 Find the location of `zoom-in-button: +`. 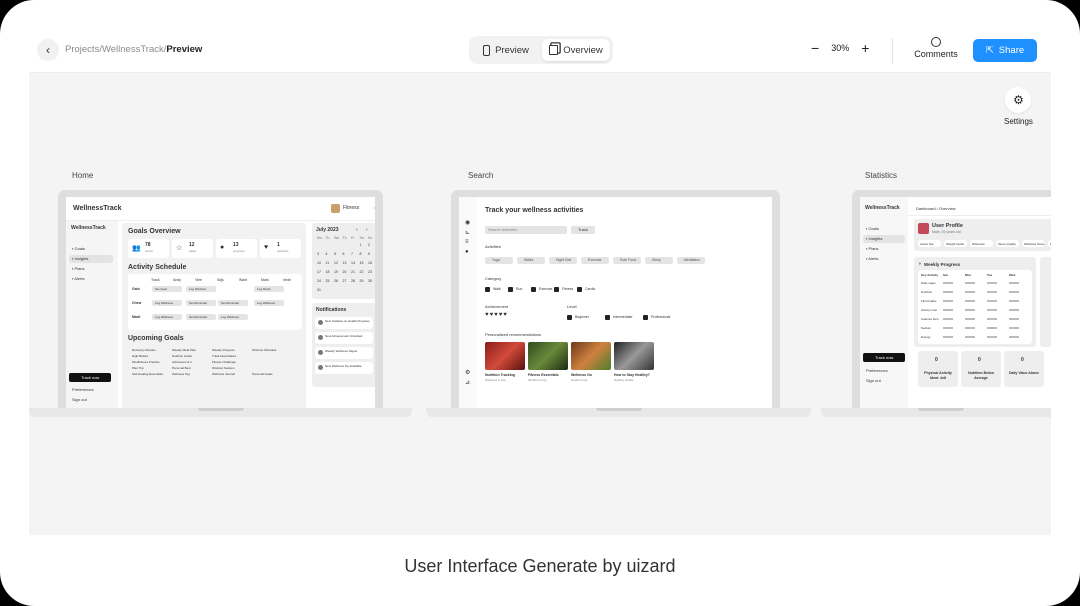

zoom-in-button: + is located at coordinates (865, 48).